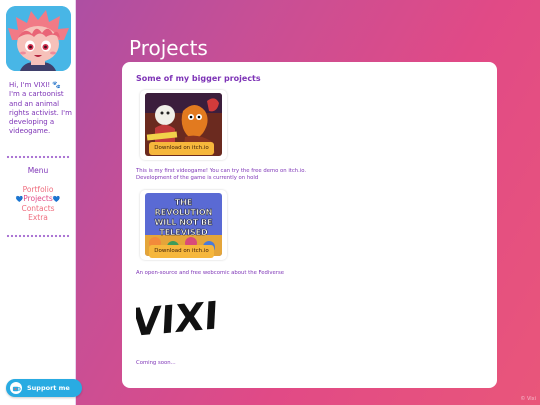  I want to click on corner-watermark: © Vixi, so click(528, 399).